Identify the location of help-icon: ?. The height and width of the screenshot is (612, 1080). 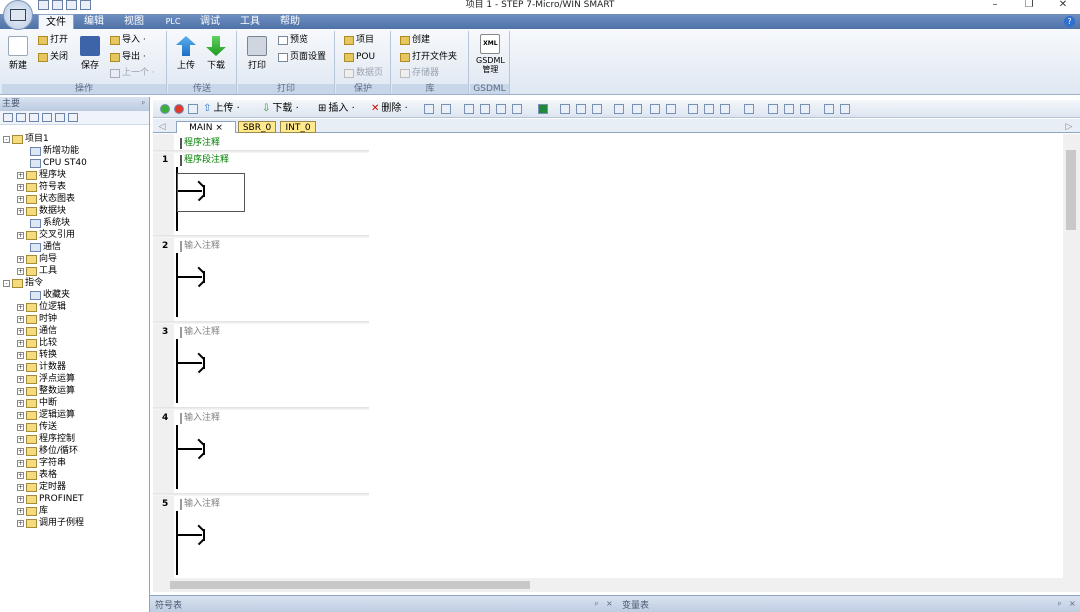
(1069, 21).